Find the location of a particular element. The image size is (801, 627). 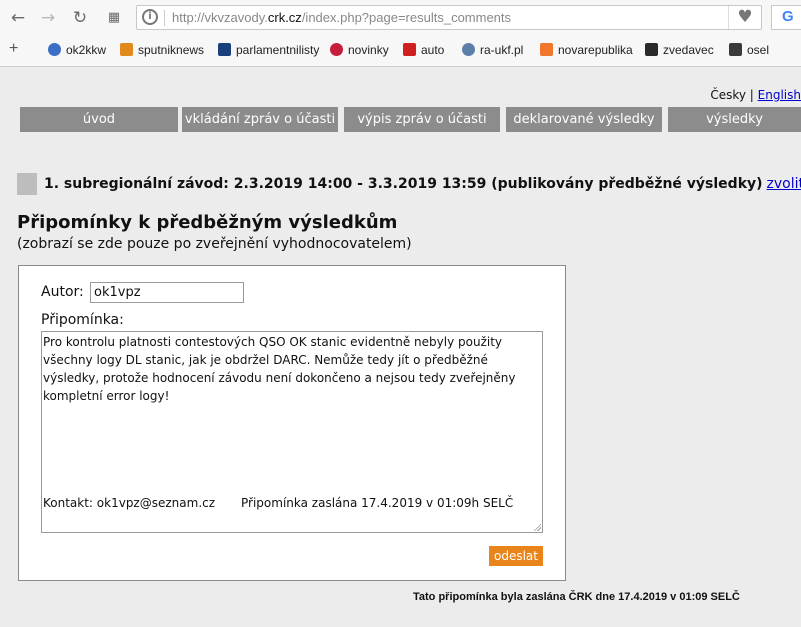

bookmark-sputniknews: sputniknews is located at coordinates (162, 50).